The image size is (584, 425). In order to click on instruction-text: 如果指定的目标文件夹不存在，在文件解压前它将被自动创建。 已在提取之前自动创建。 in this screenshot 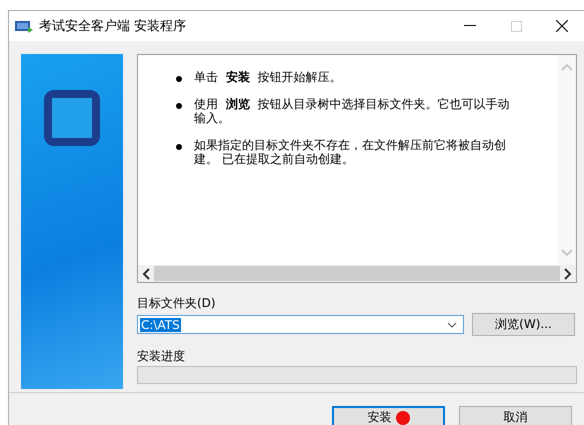, I will do `click(350, 152)`.